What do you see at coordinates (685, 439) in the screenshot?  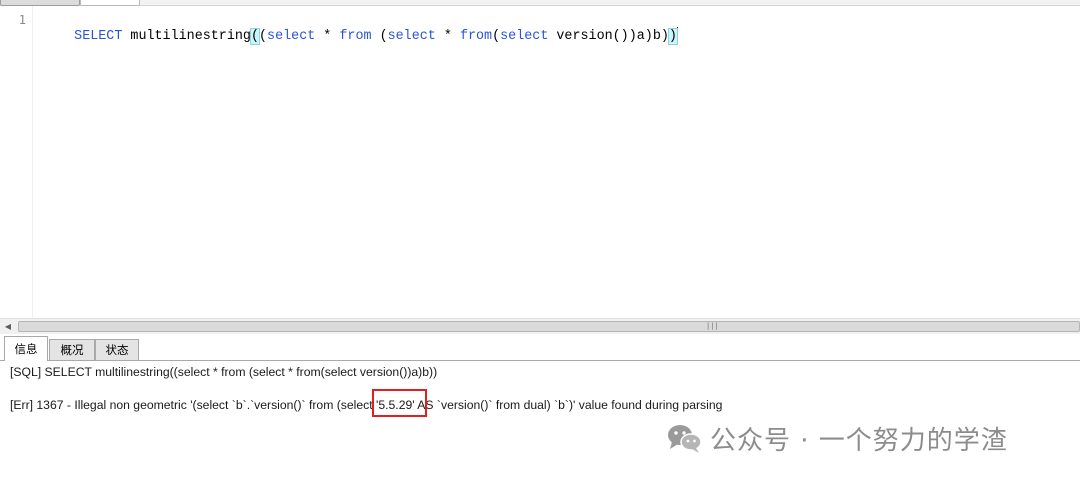 I see `wechat-logo-icon` at bounding box center [685, 439].